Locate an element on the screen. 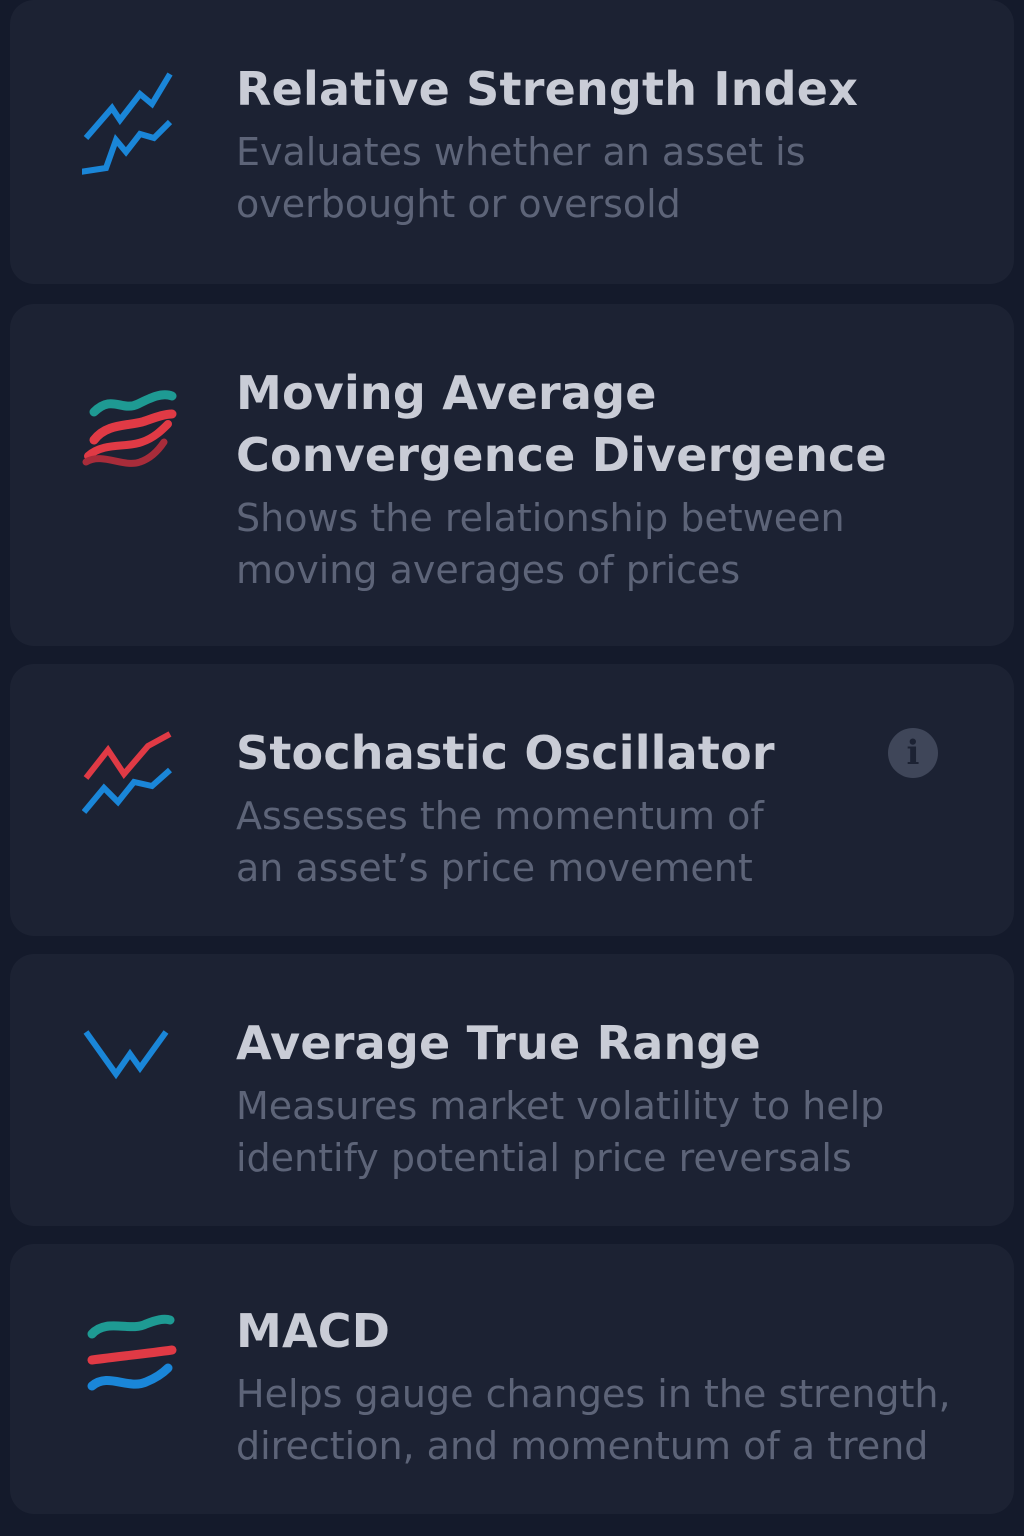 This screenshot has width=1024, height=1536. indicator-title: Average True Range is located at coordinates (498, 1043).